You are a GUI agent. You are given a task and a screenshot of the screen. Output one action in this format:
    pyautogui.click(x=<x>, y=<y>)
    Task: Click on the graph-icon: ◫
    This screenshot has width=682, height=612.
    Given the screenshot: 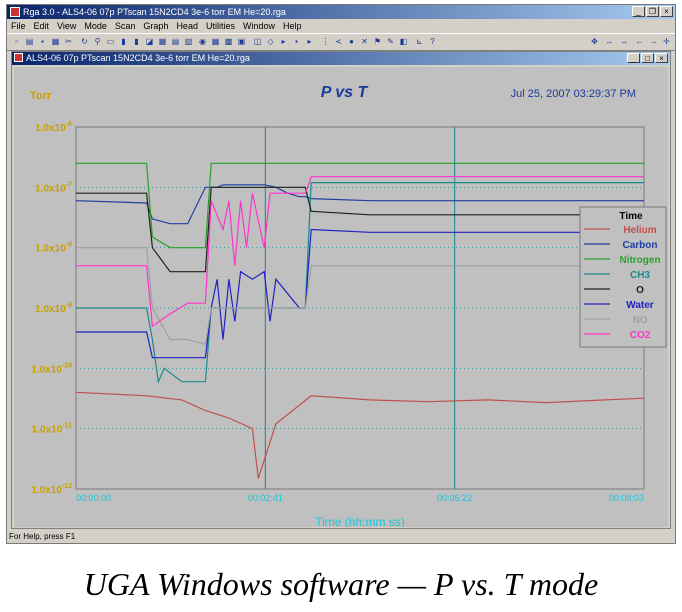 What is the action you would take?
    pyautogui.click(x=257, y=41)
    